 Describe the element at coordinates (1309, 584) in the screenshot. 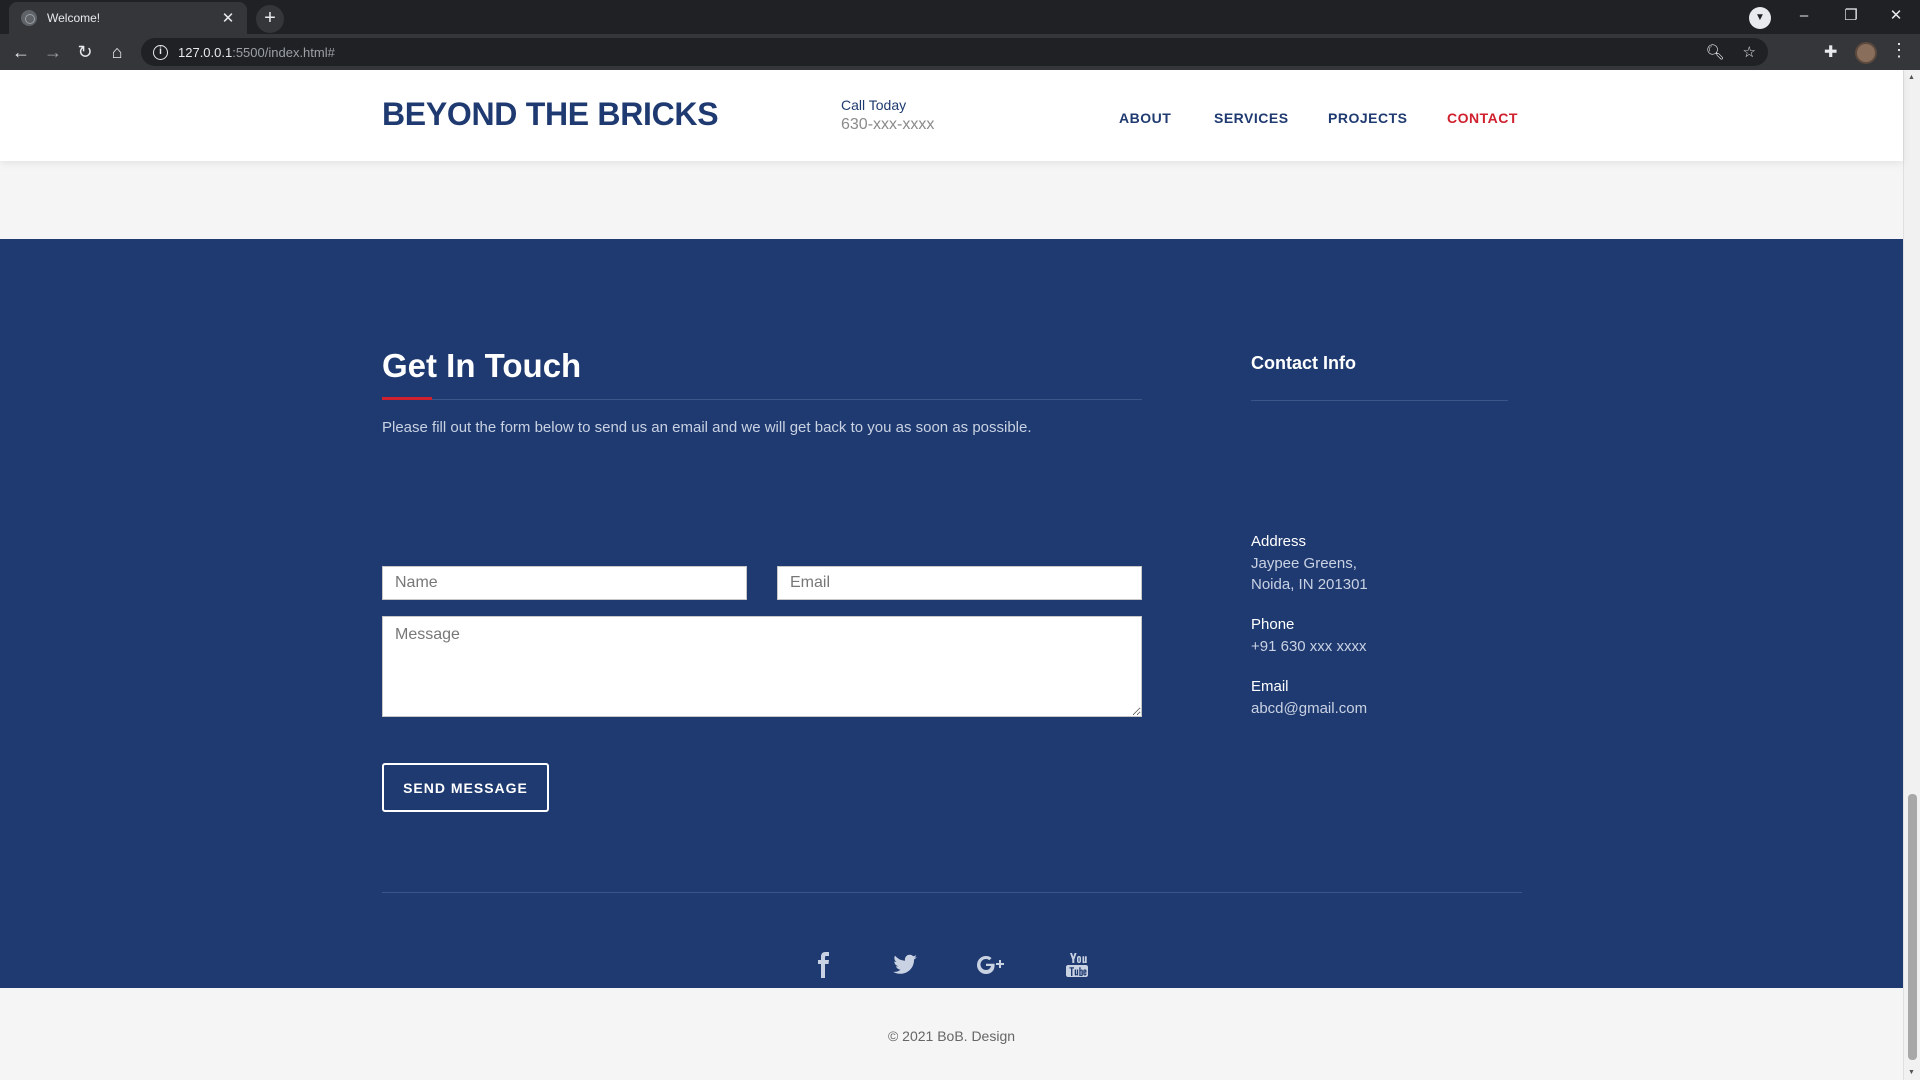

I see `address-line2: Noida, IN 201301` at that location.